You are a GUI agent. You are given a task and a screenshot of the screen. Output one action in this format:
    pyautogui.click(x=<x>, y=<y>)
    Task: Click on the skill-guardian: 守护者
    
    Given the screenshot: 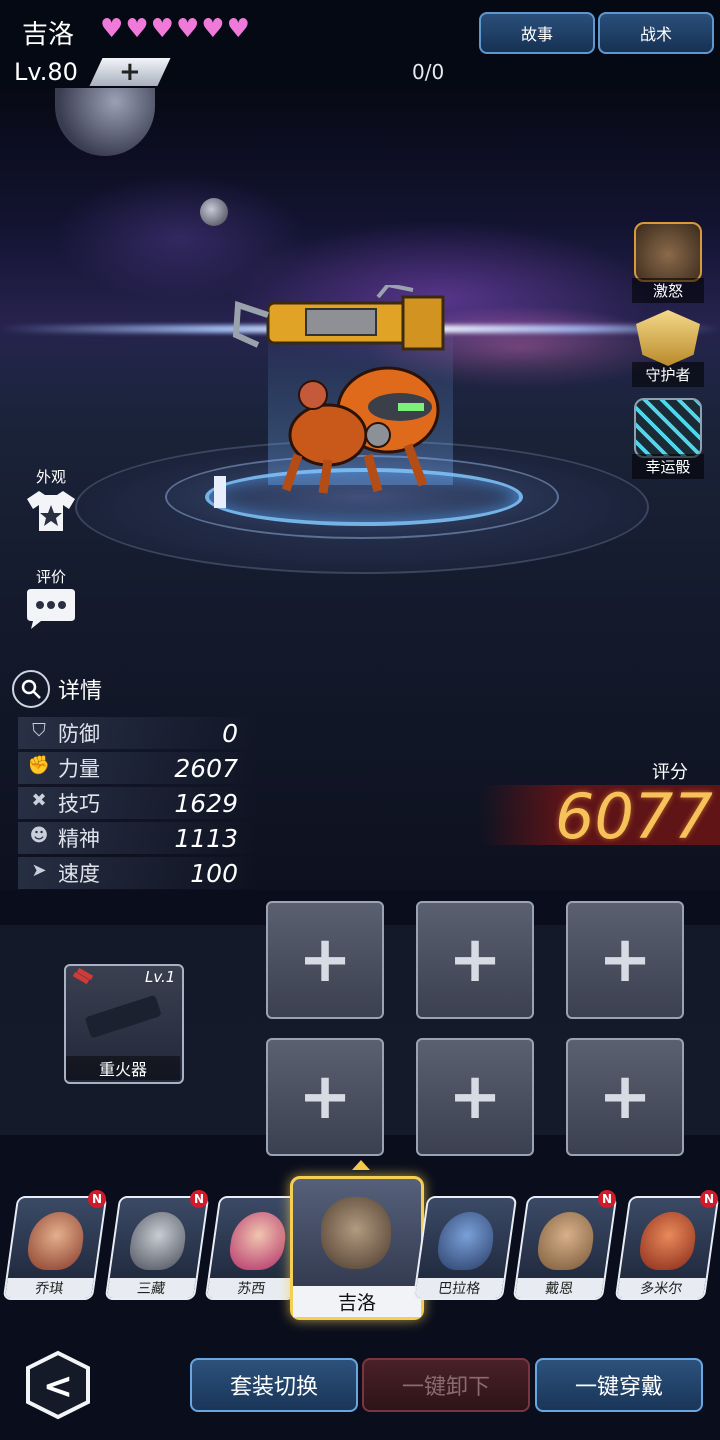 What is the action you would take?
    pyautogui.click(x=668, y=348)
    